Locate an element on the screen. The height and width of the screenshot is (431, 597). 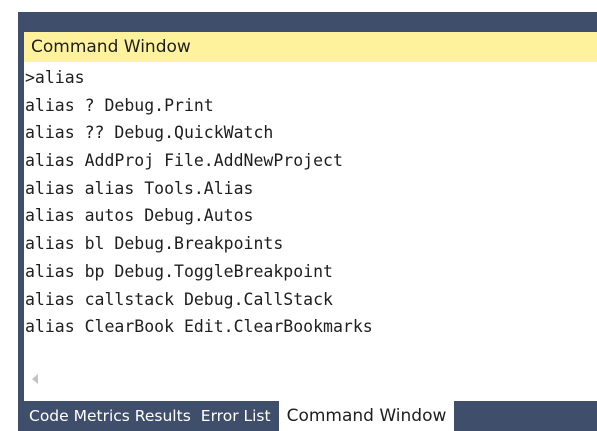
output-line: alias ? Debug.Print is located at coordinates (119, 105).